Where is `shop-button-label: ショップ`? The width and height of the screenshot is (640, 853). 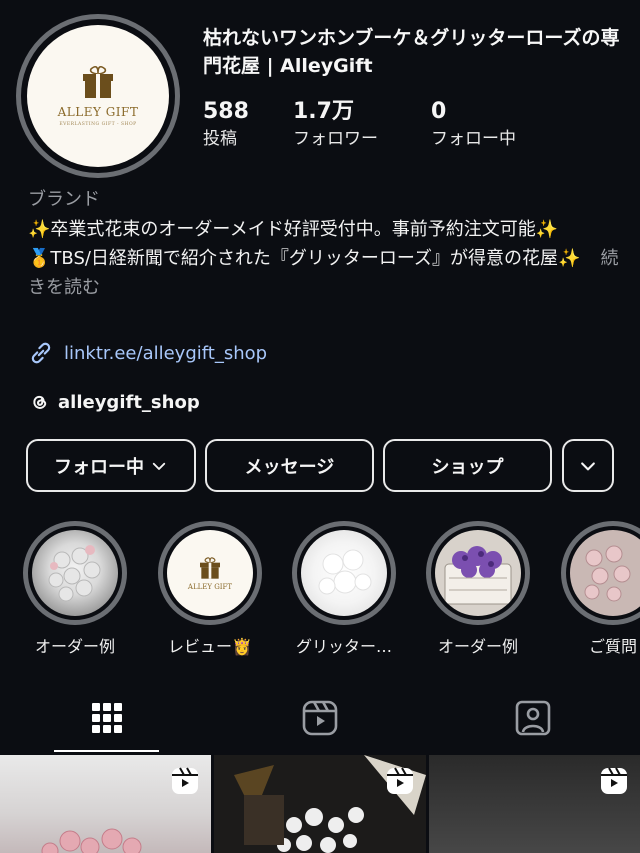
shop-button-label: ショップ is located at coordinates (467, 467).